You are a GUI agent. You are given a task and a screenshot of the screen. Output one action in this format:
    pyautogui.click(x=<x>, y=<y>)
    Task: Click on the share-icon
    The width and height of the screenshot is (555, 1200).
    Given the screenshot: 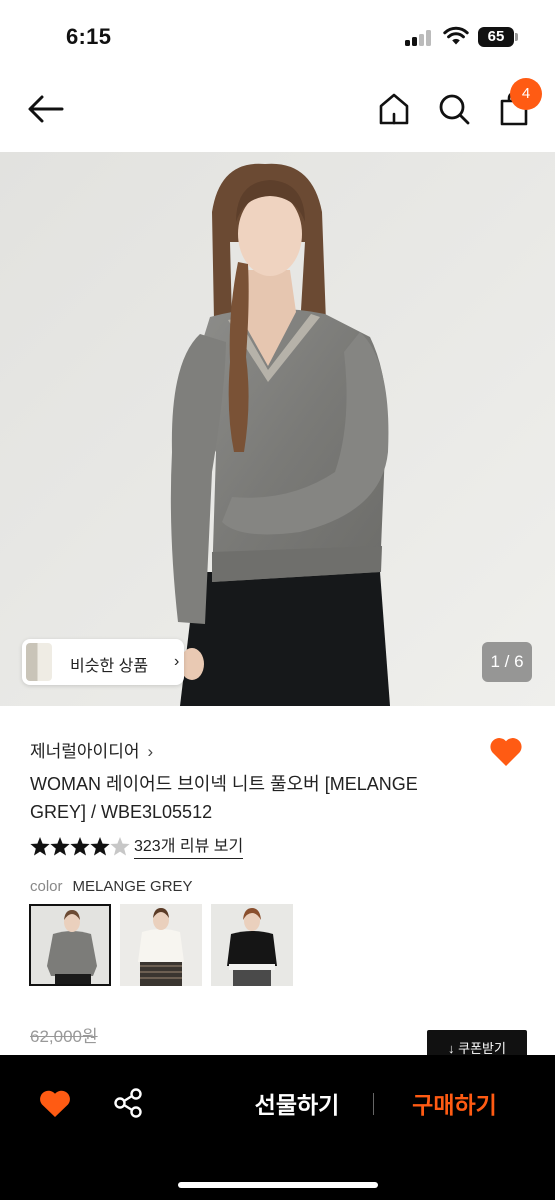 What is the action you would take?
    pyautogui.click(x=128, y=1103)
    